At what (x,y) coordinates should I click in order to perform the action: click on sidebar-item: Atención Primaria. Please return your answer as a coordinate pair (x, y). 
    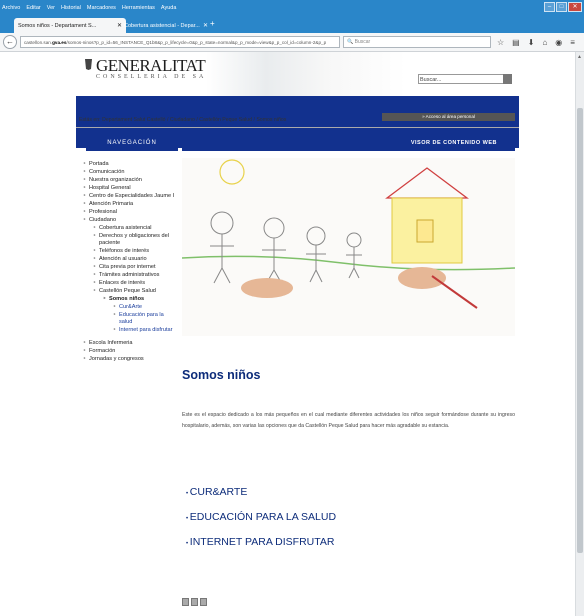
    Looking at the image, I should click on (130, 204).